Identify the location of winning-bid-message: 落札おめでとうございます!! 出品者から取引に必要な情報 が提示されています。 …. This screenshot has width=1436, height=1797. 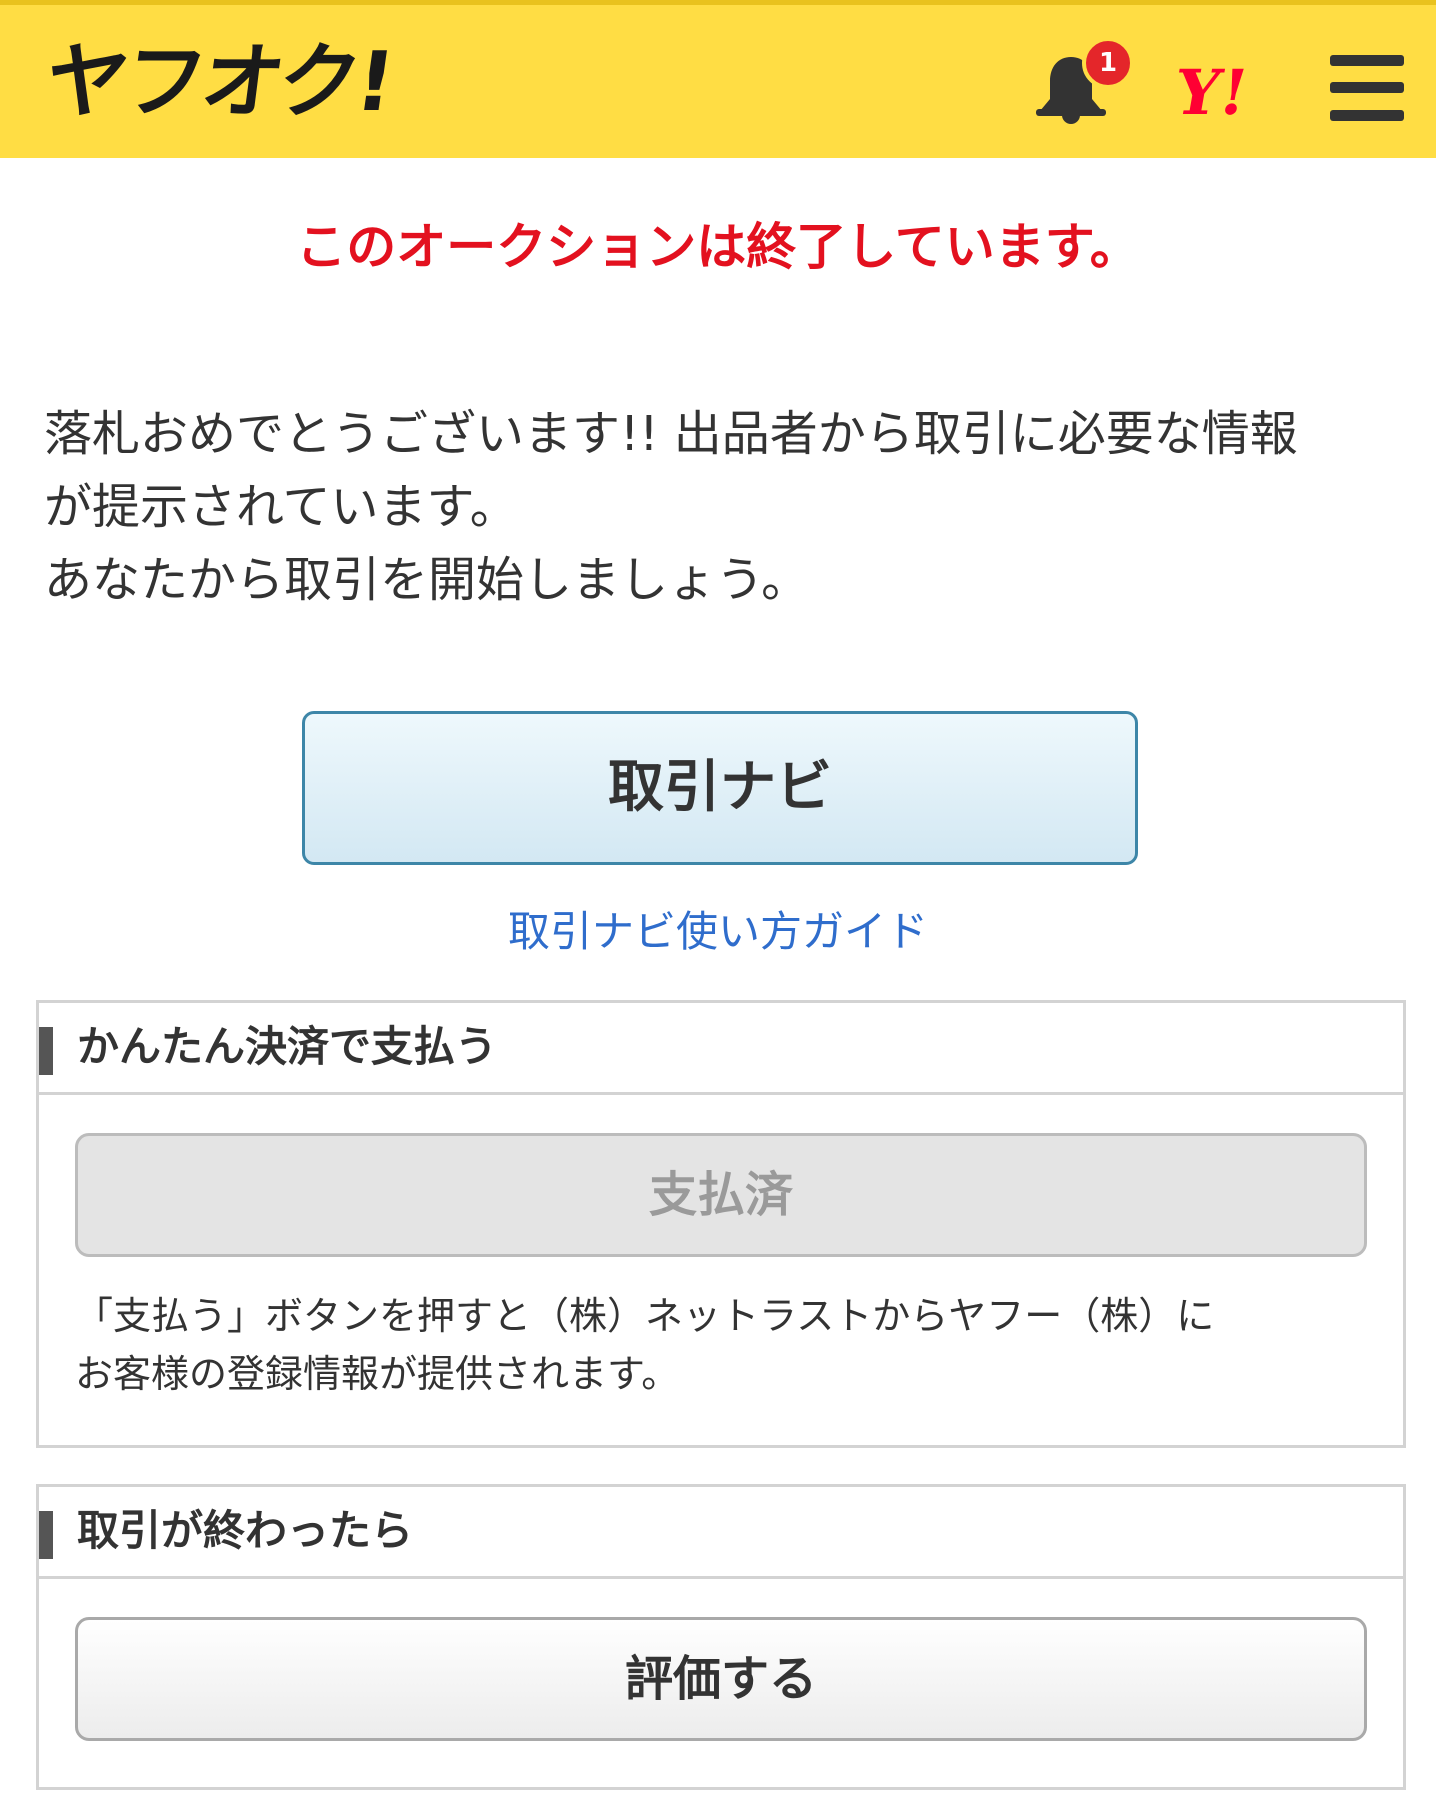
(724, 507).